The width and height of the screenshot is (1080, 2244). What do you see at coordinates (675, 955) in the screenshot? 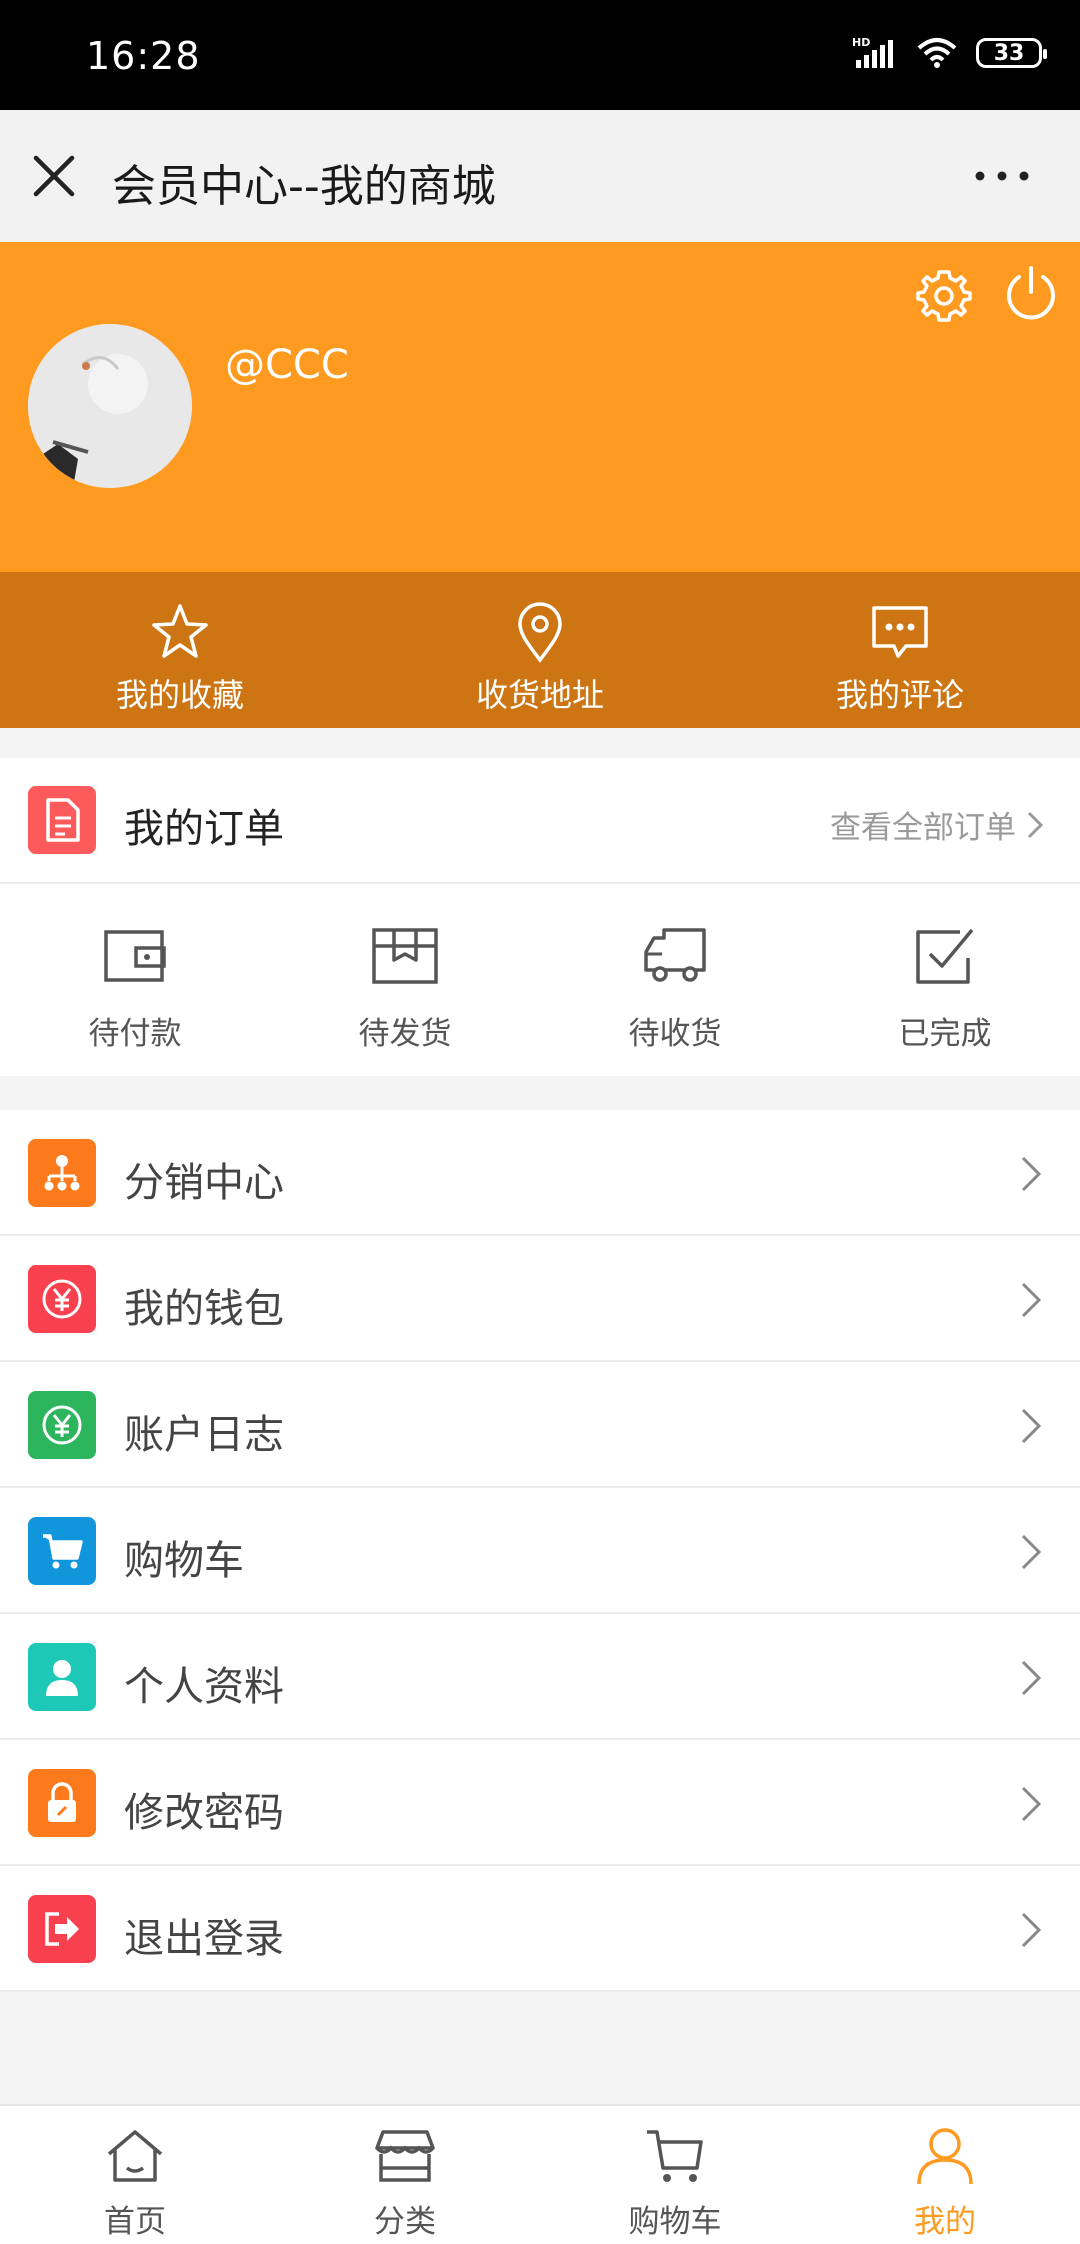
I see `truck-icon` at bounding box center [675, 955].